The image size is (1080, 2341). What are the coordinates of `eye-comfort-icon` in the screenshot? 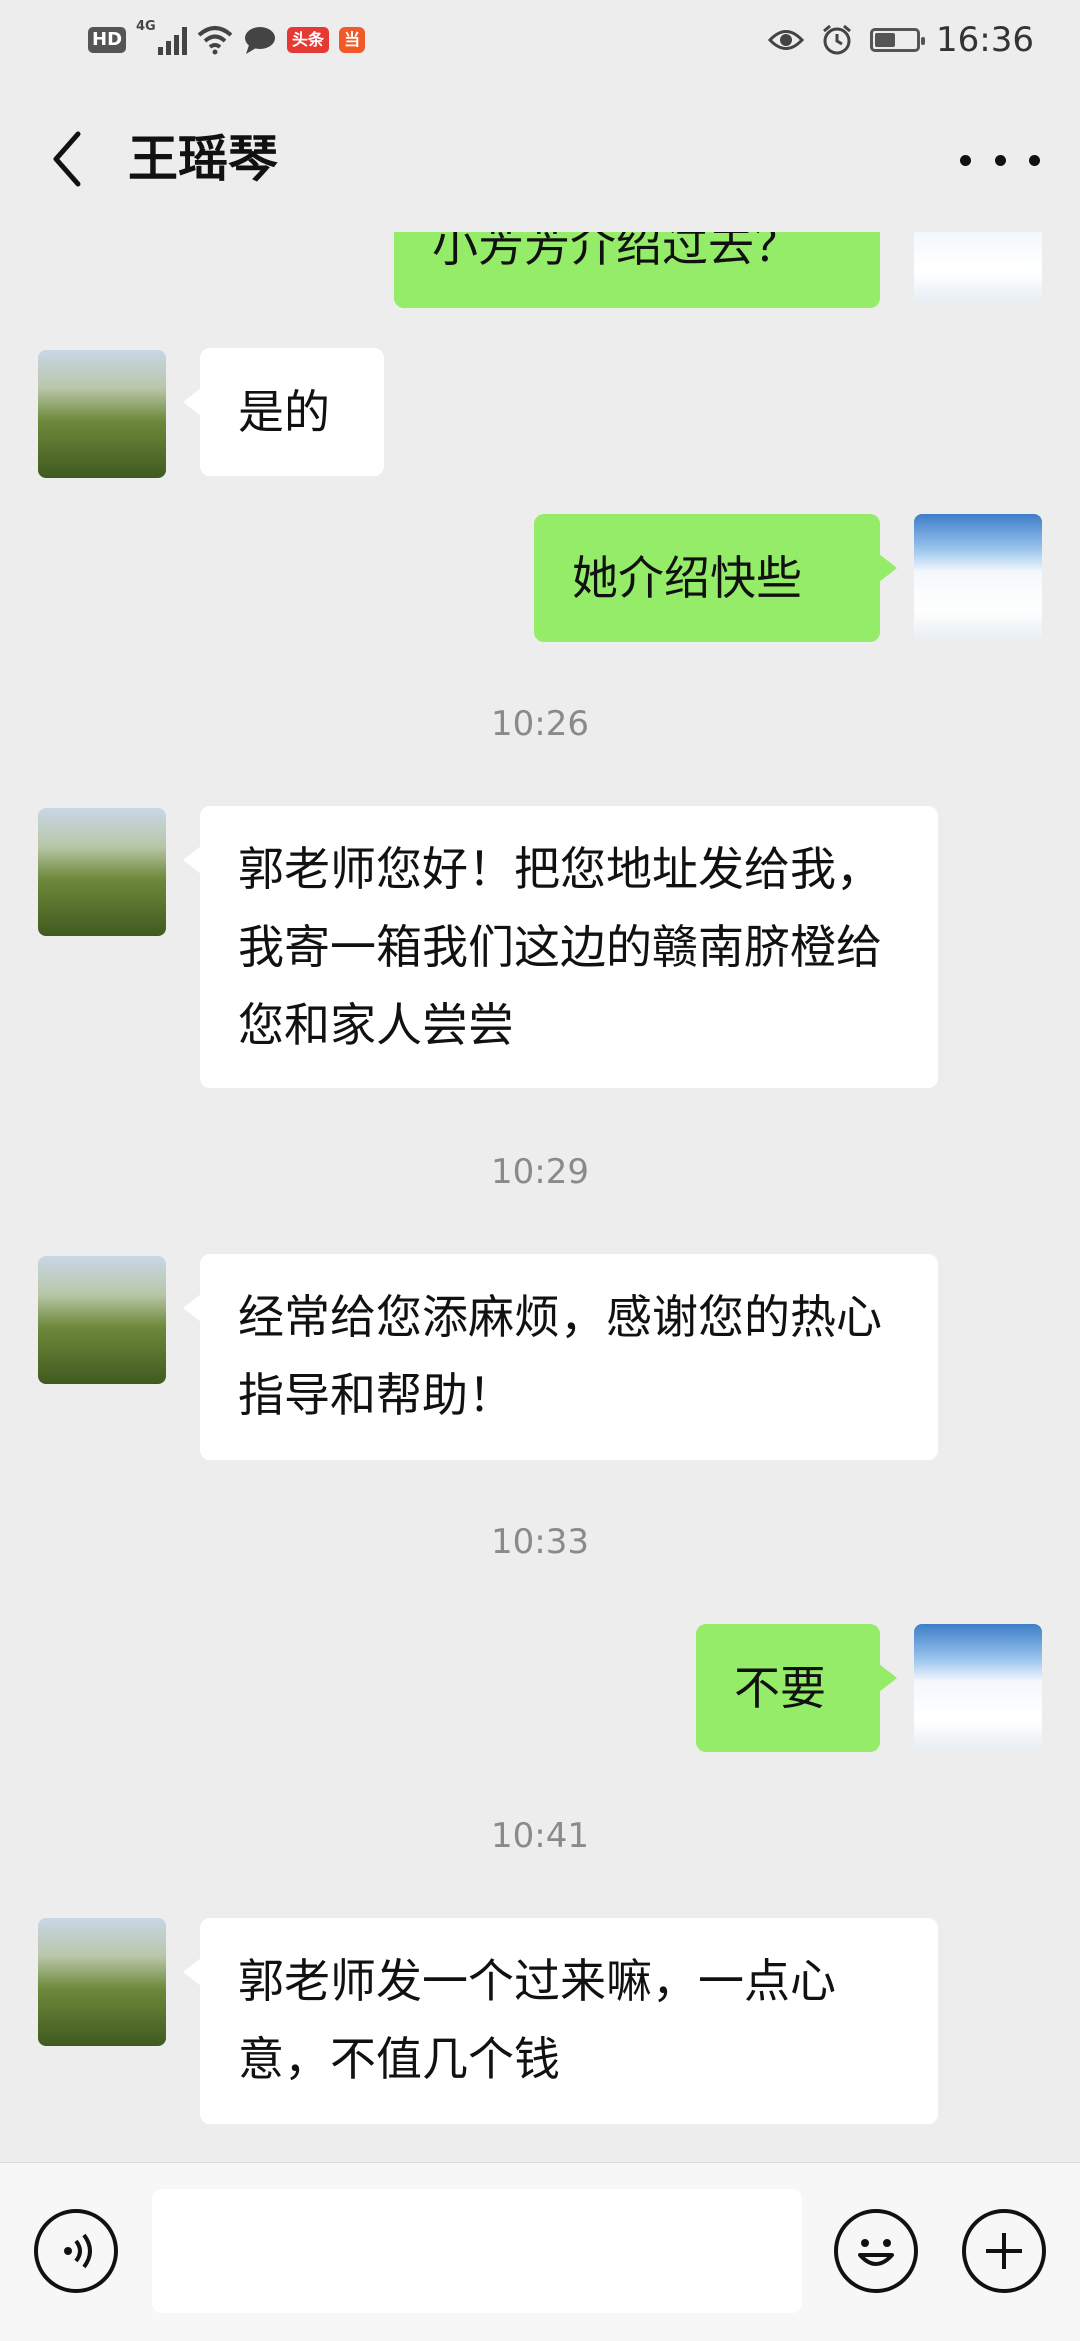 It's located at (786, 40).